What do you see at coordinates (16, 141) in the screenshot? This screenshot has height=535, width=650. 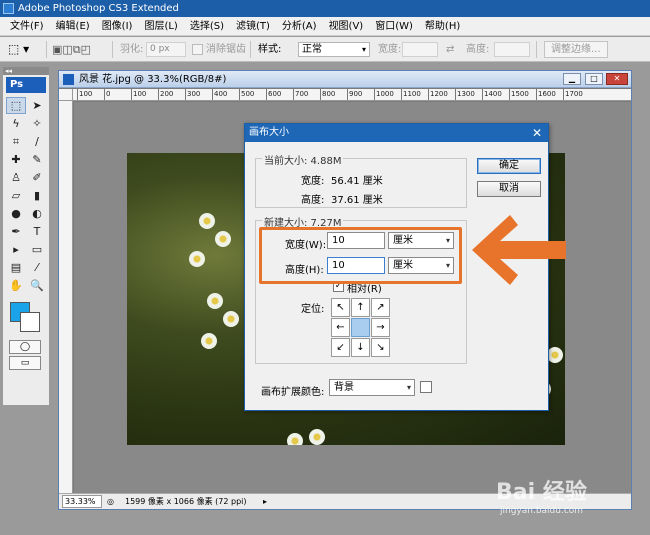 I see `crop-tool-icon: ⌗` at bounding box center [16, 141].